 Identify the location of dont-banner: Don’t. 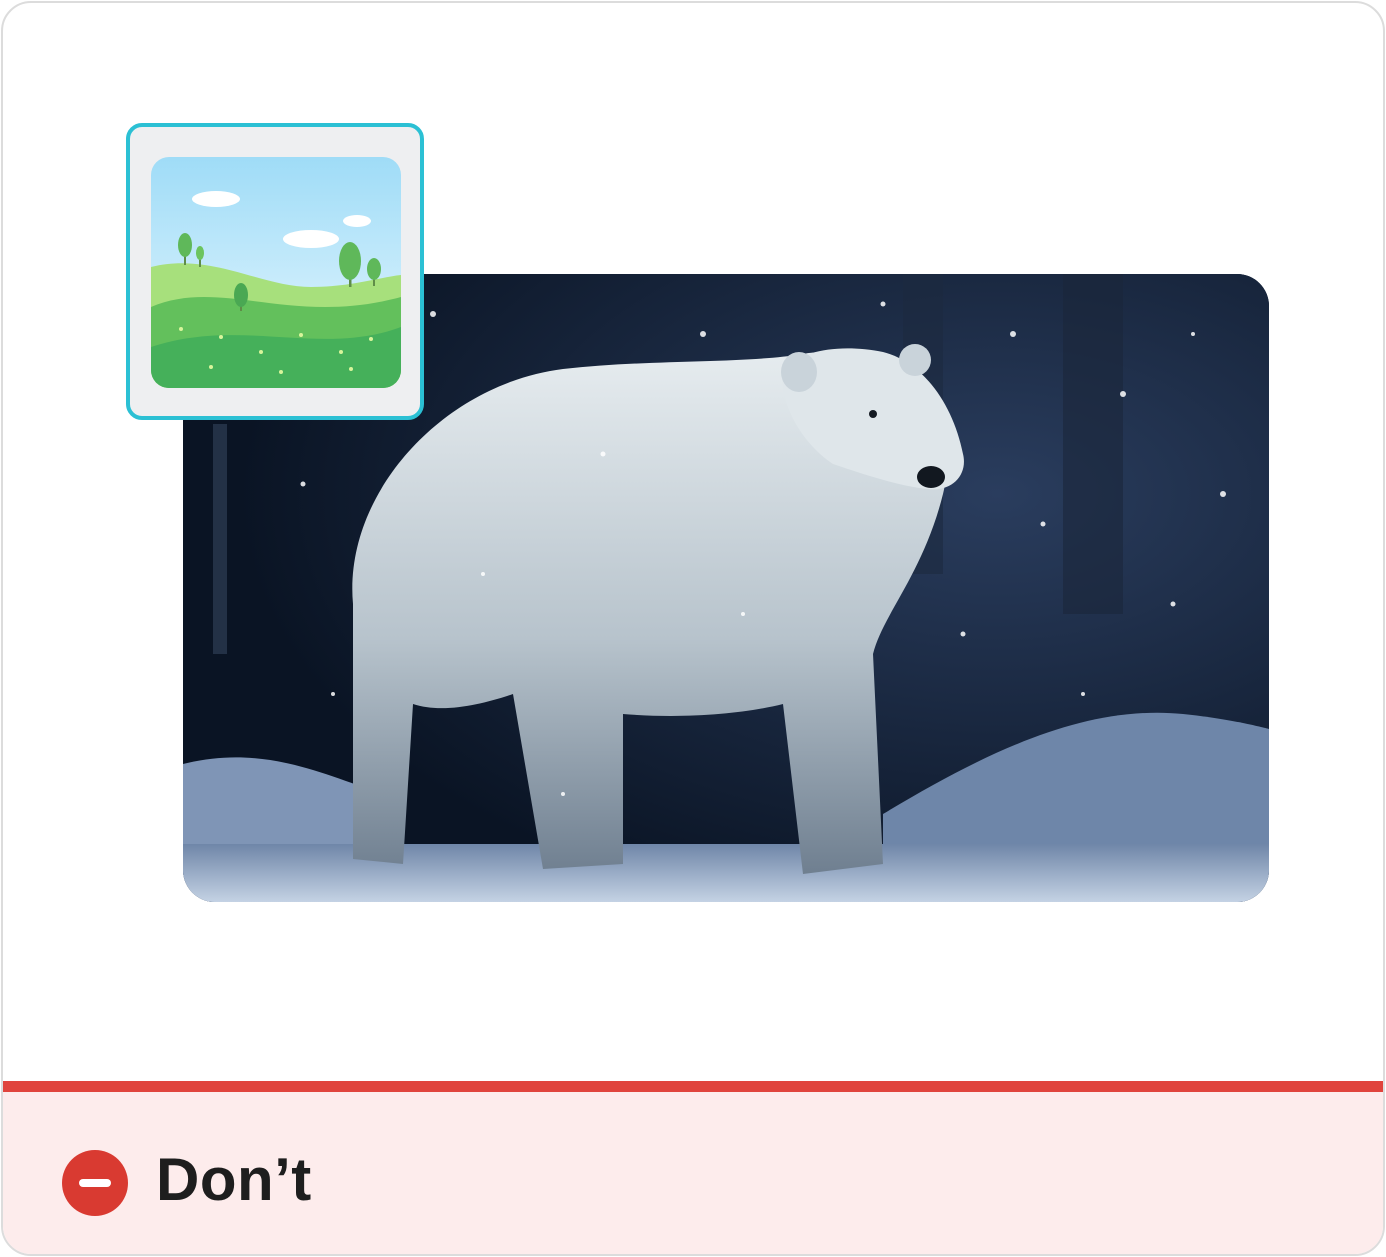
(693, 1167).